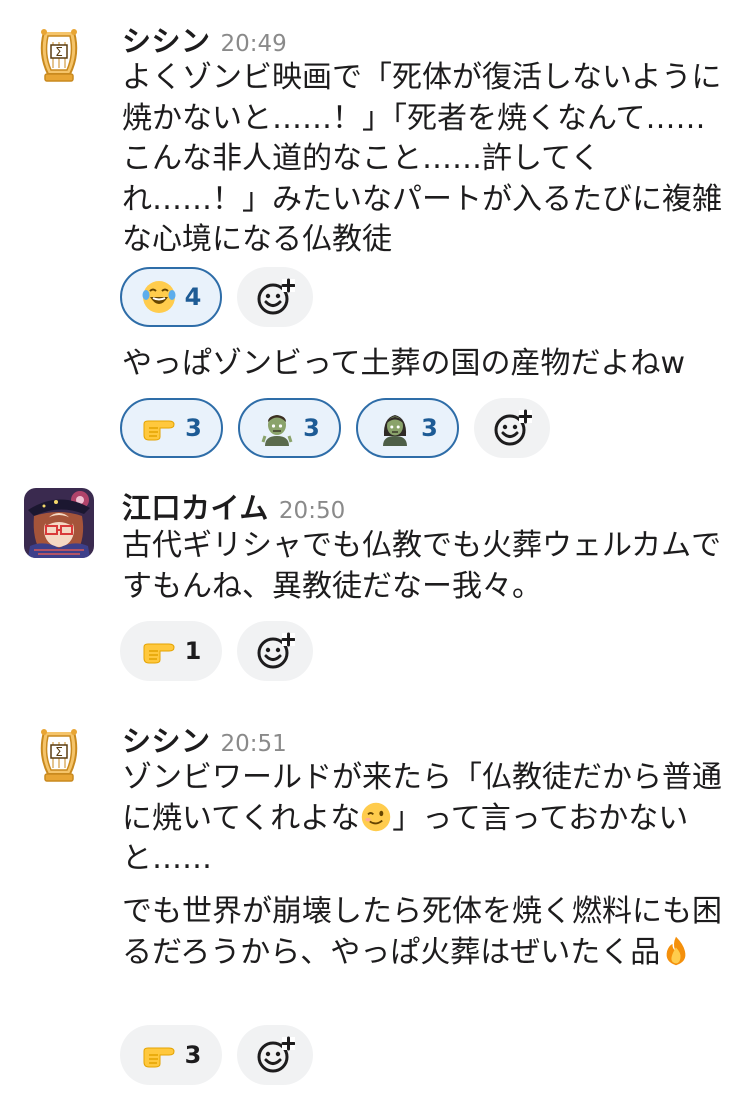 The image size is (750, 1096). What do you see at coordinates (676, 951) in the screenshot?
I see `fire-icon` at bounding box center [676, 951].